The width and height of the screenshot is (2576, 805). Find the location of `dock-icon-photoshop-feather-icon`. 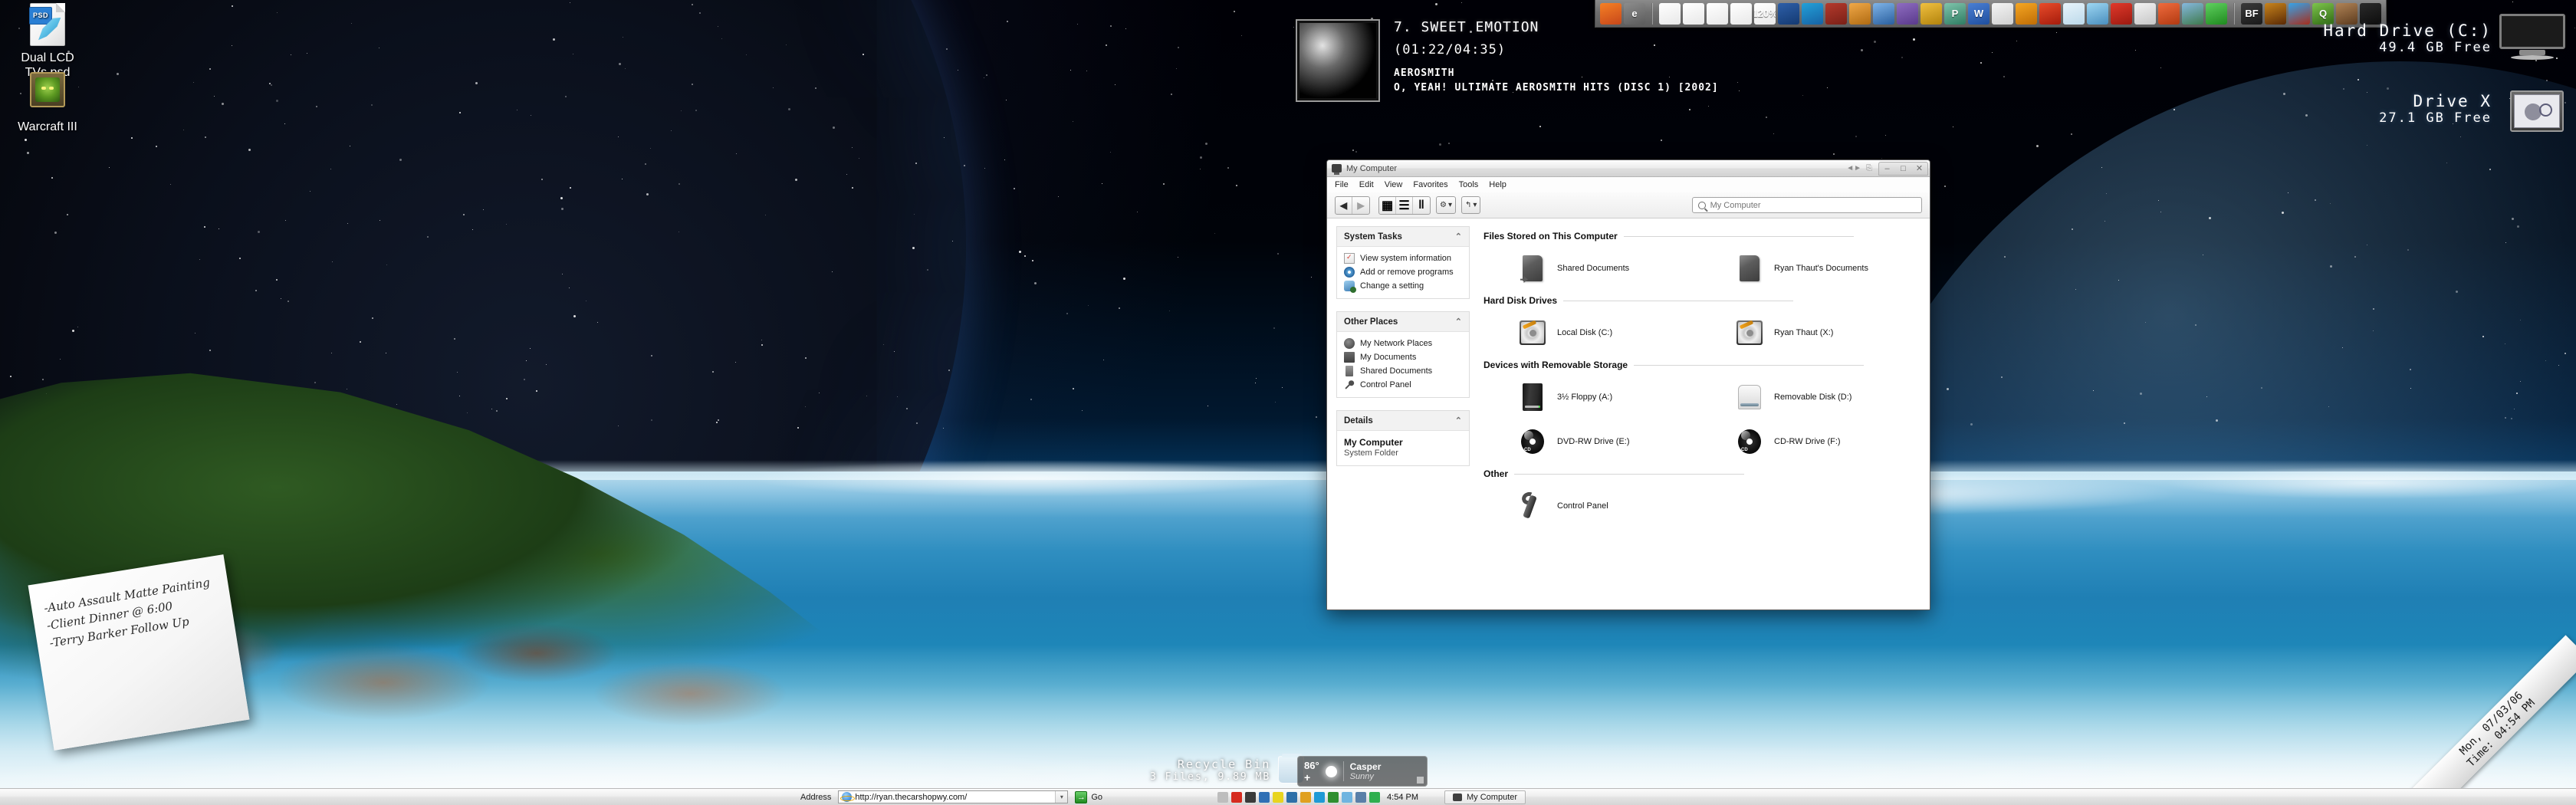

dock-icon-photoshop-feather-icon is located at coordinates (1670, 14).